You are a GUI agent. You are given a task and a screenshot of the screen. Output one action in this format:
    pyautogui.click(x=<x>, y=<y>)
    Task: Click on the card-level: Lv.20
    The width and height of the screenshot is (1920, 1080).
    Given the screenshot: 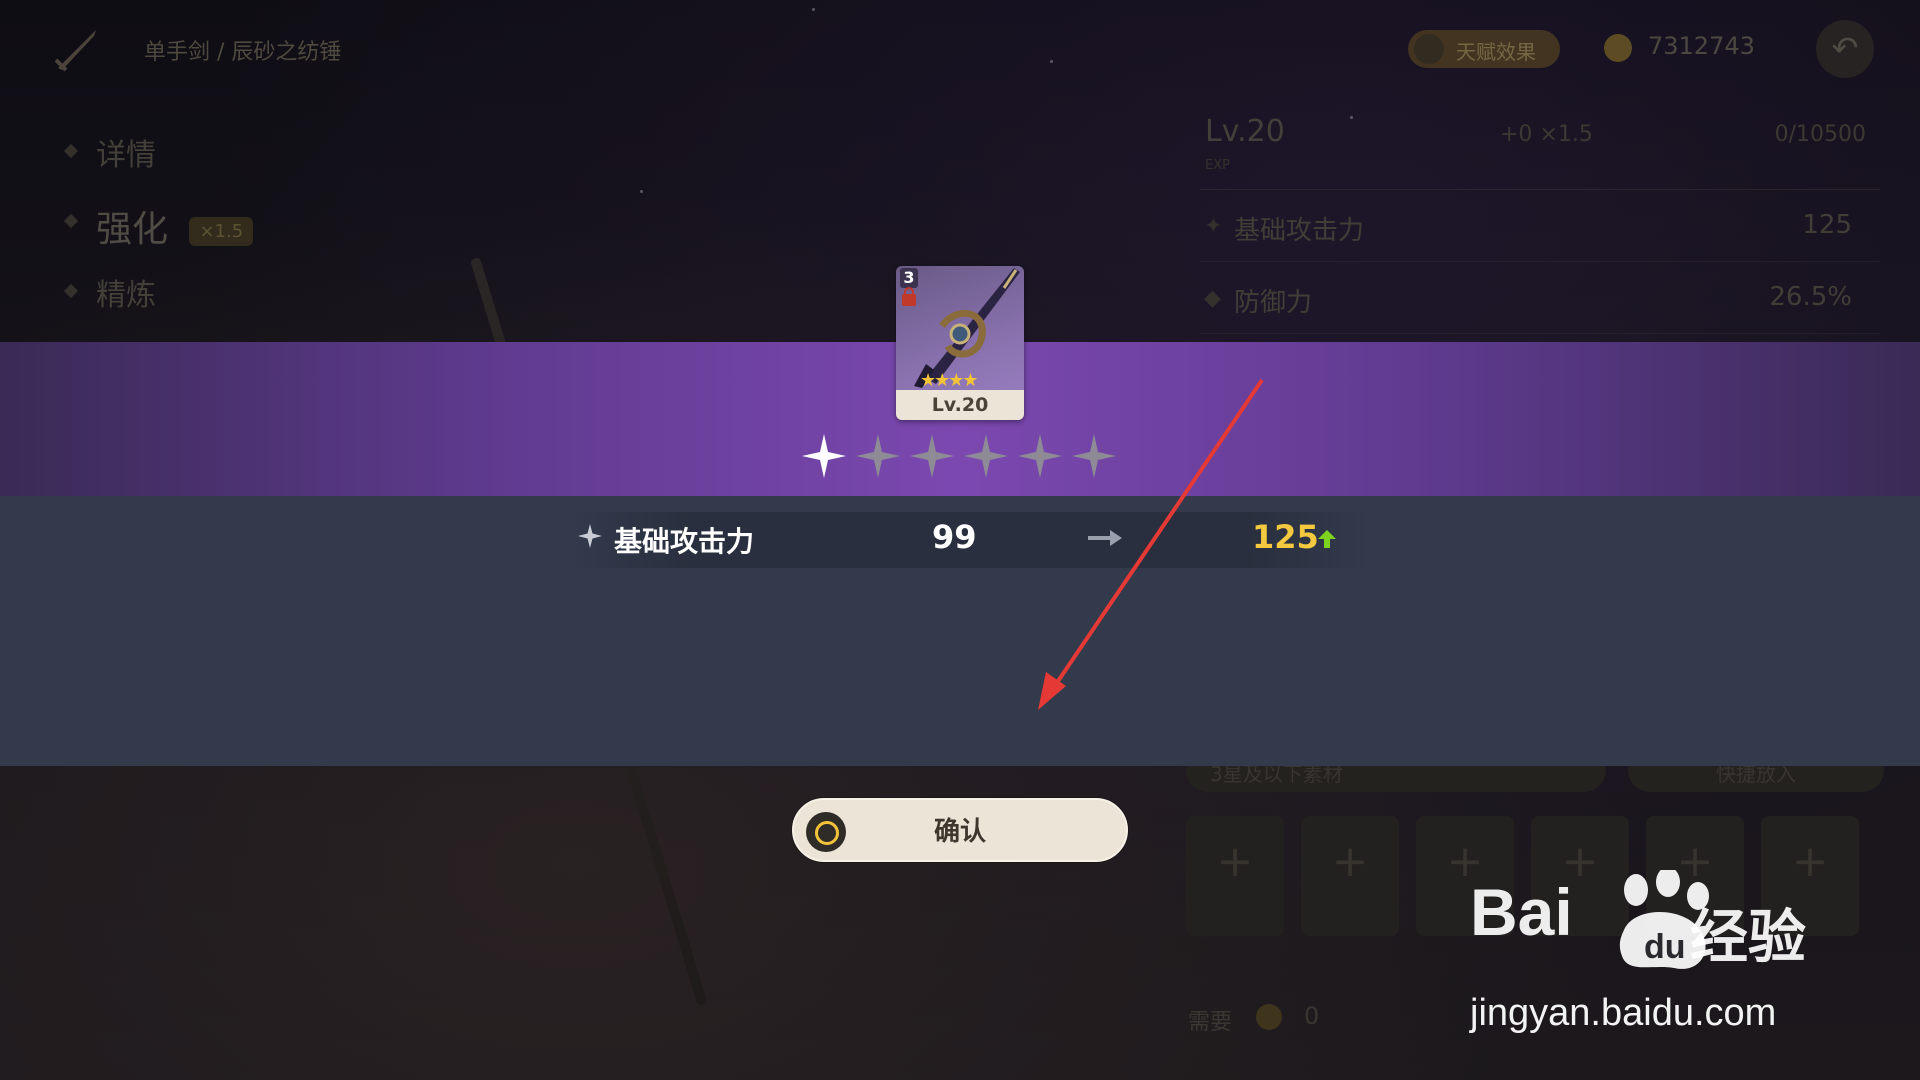 What is the action you would take?
    pyautogui.click(x=960, y=405)
    